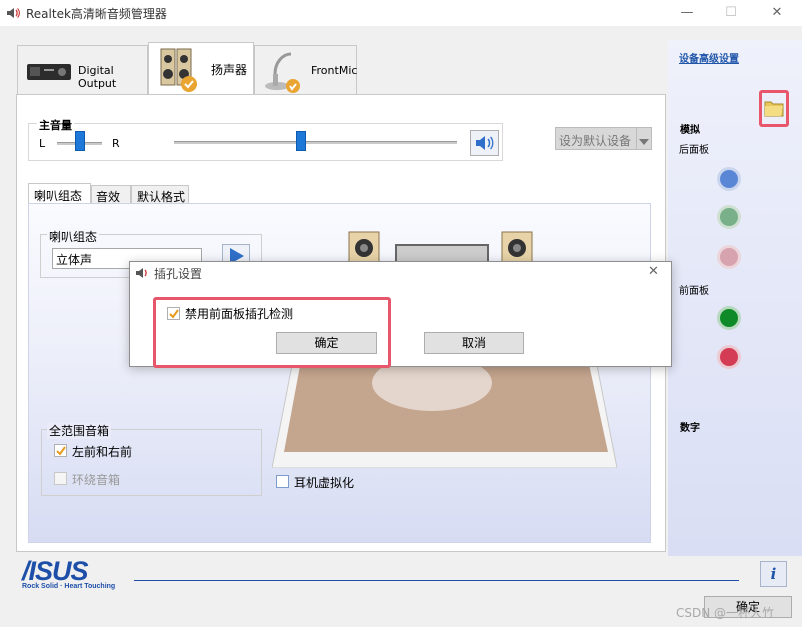 The width and height of the screenshot is (802, 627). I want to click on surround-checkbox, so click(60, 478).